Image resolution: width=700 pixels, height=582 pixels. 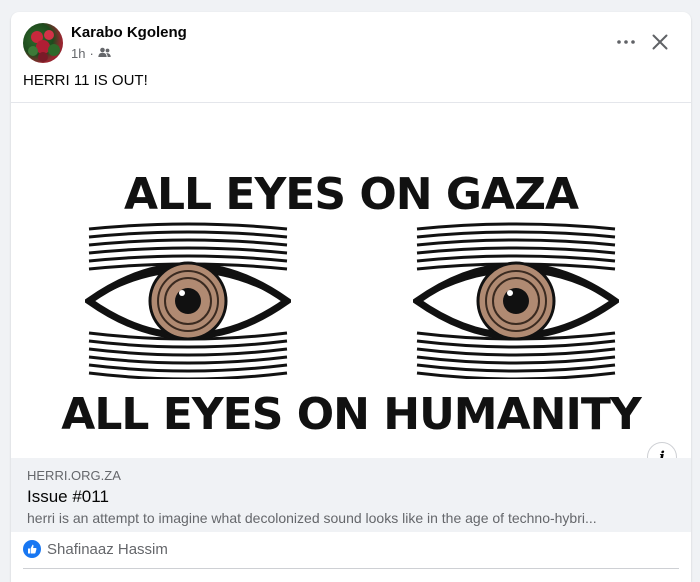 I want to click on reactions-summary: Shafinaaz Hassim, so click(x=95, y=549).